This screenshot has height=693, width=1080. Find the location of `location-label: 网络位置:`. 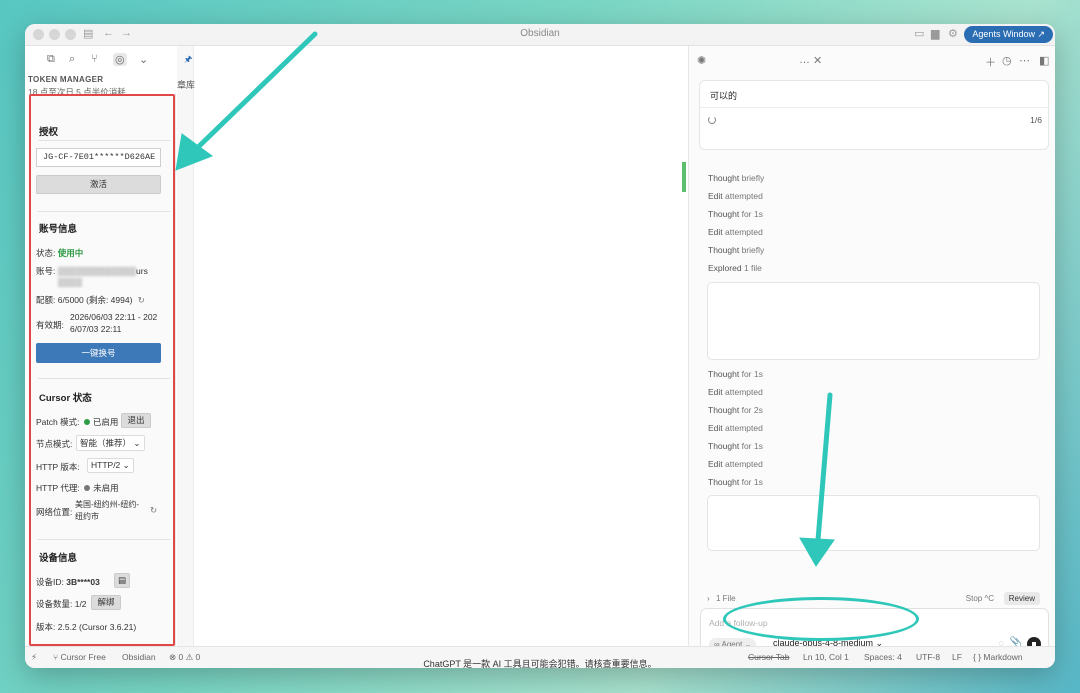

location-label: 网络位置: is located at coordinates (54, 512).